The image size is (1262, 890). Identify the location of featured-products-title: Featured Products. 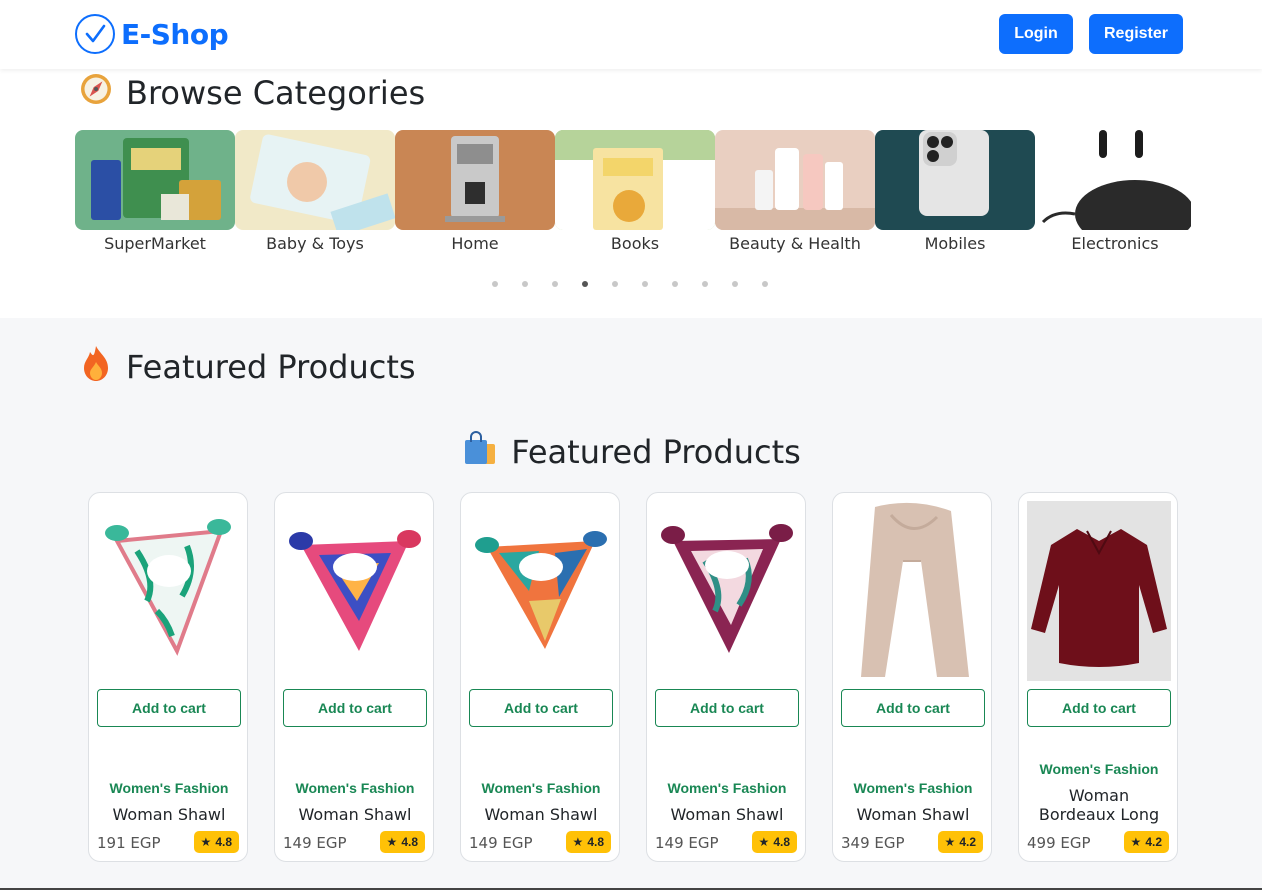
(271, 367).